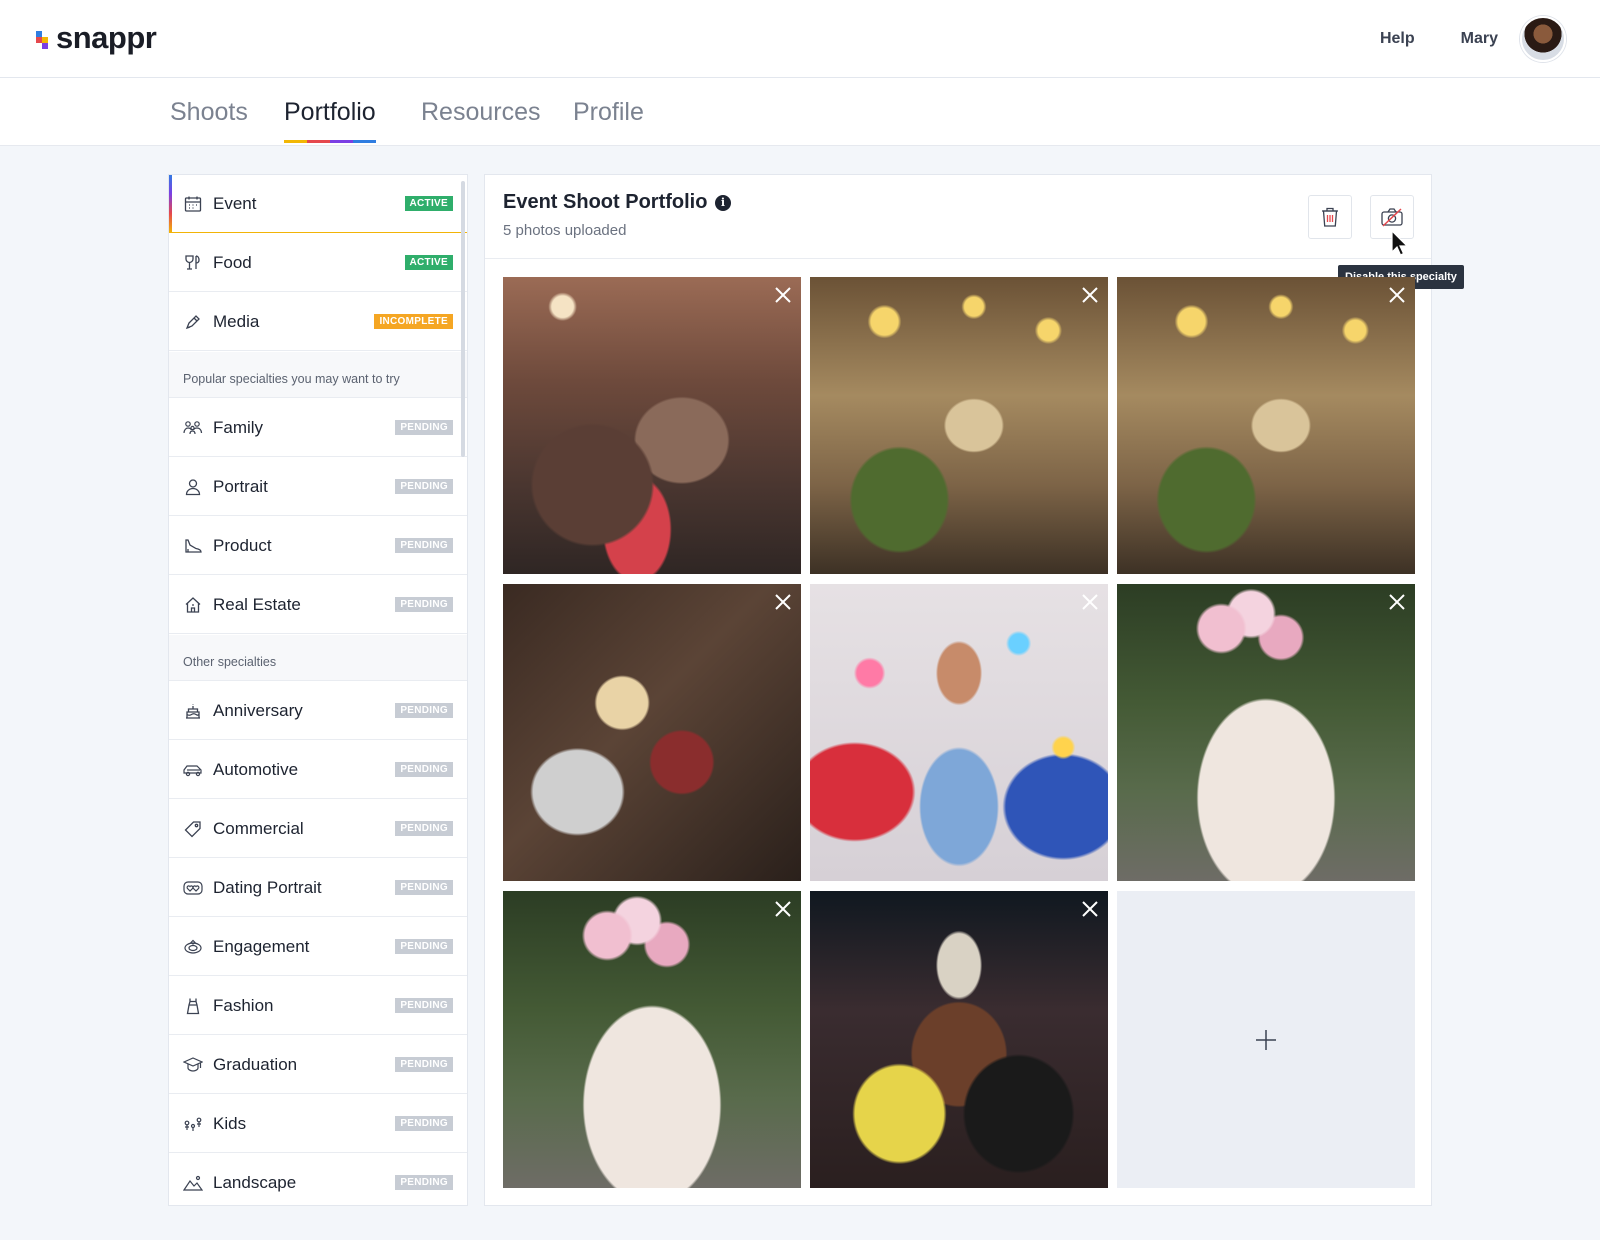  I want to click on sidebar-item-label: Dating Portrait, so click(267, 887).